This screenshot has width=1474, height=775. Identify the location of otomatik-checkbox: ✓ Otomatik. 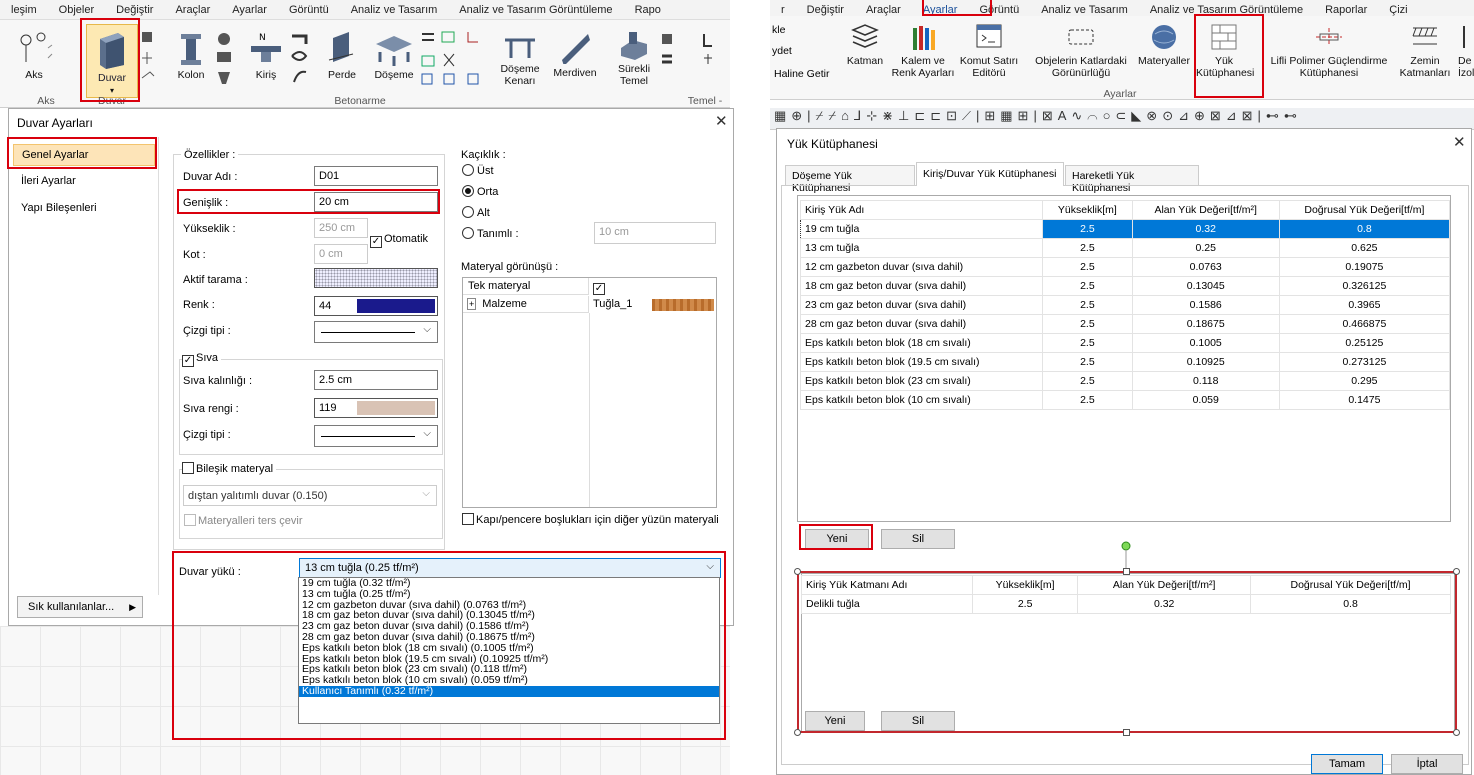
(399, 240).